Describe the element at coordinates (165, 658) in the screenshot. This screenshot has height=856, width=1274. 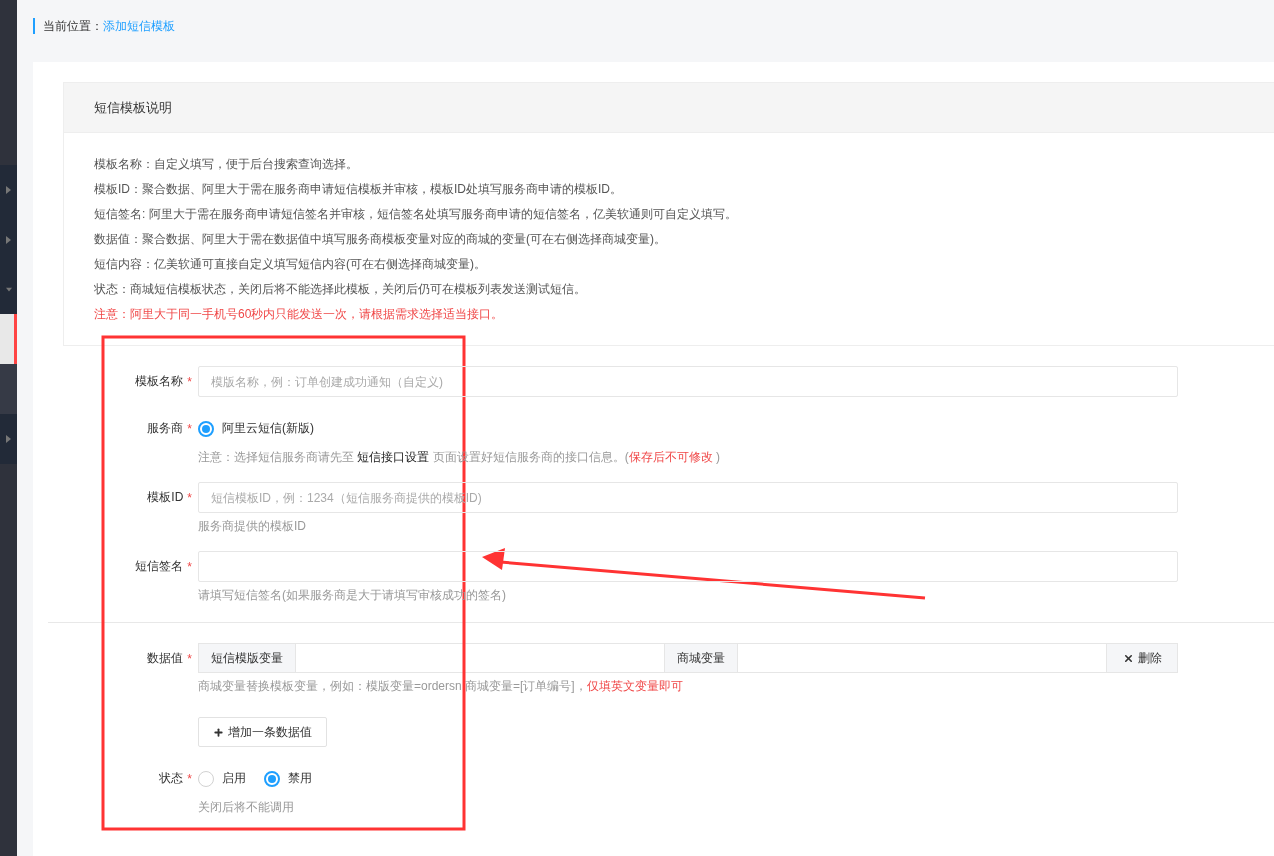
I see `field-label: 数据值` at that location.